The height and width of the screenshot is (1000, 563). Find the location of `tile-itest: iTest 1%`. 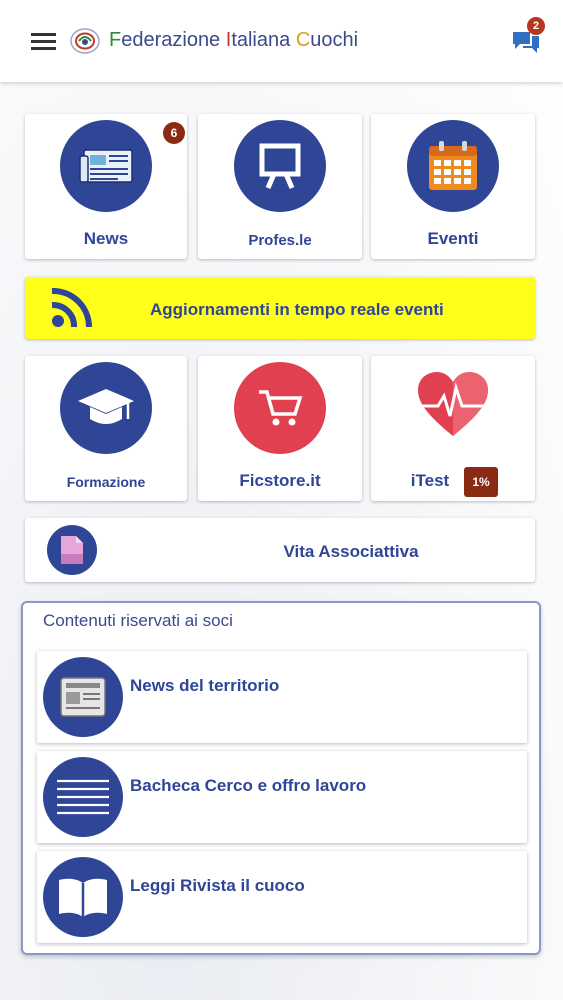

tile-itest: iTest 1% is located at coordinates (453, 428).